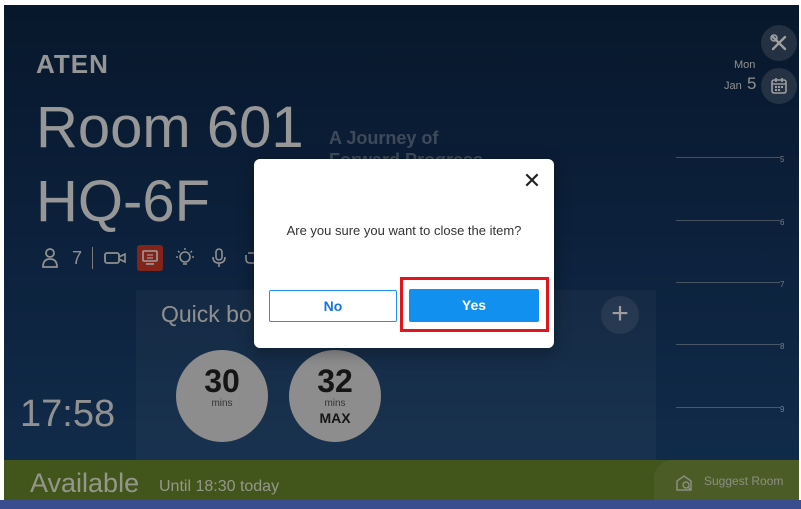 This screenshot has width=801, height=509. I want to click on date-day: 5, so click(752, 83).